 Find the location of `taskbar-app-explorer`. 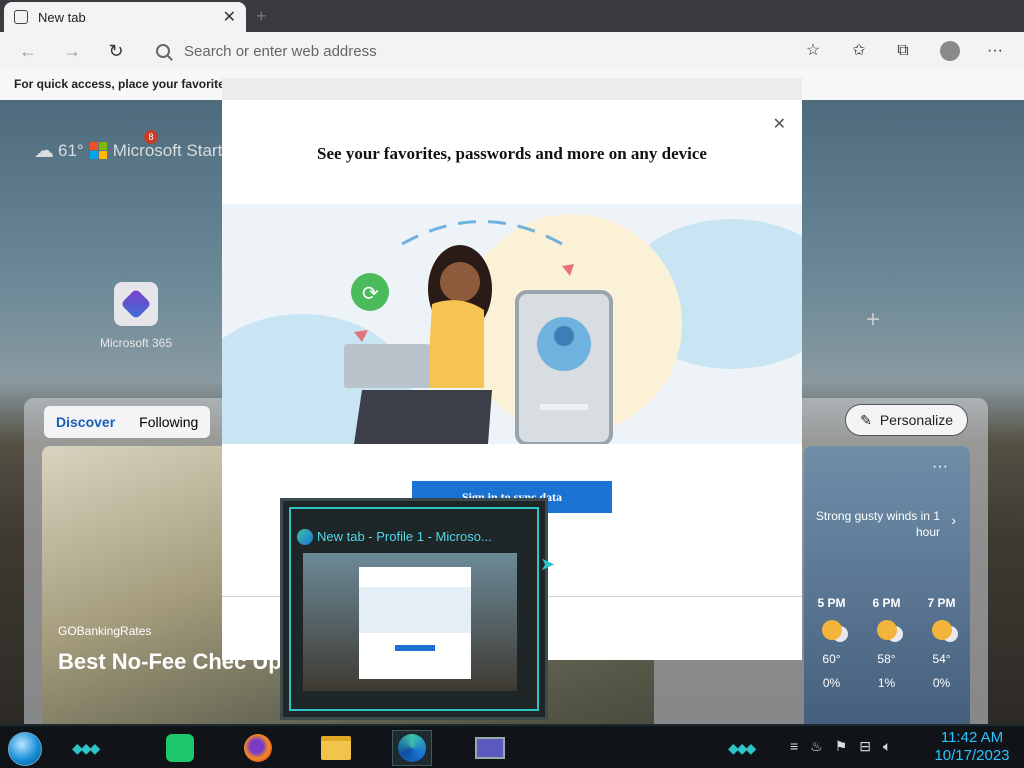

taskbar-app-explorer is located at coordinates (336, 748).